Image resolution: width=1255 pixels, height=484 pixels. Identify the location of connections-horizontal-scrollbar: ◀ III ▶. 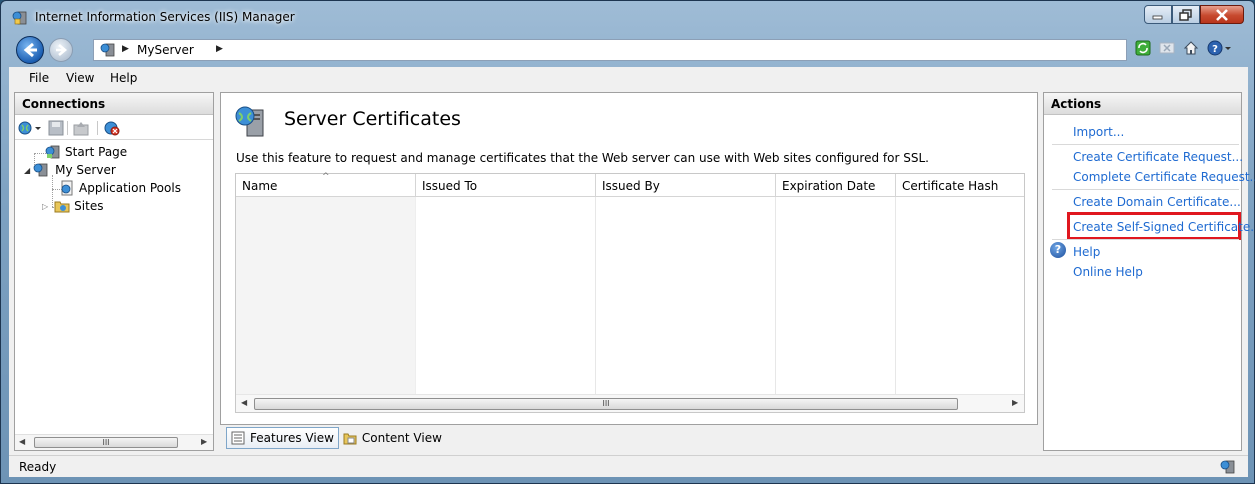
(114, 442).